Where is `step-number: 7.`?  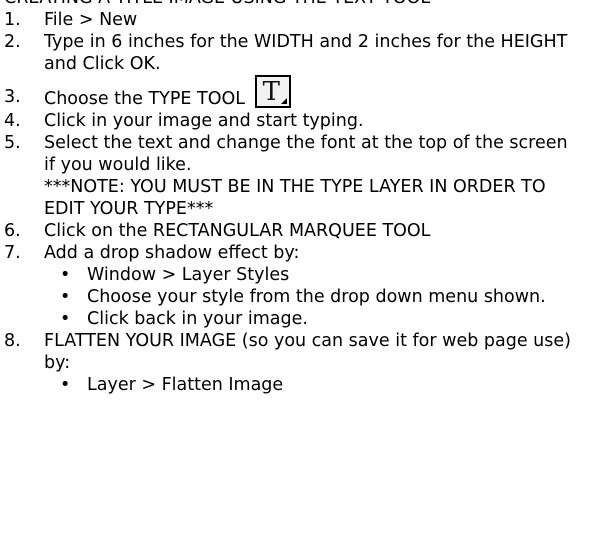 step-number: 7. is located at coordinates (12, 253).